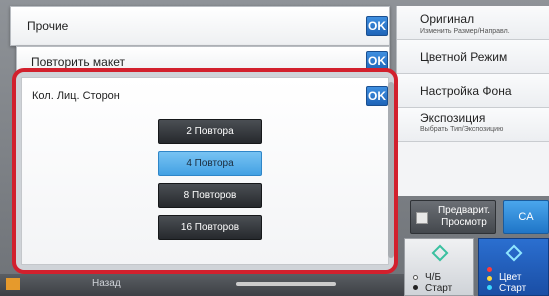 This screenshot has width=549, height=296. Describe the element at coordinates (13, 284) in the screenshot. I see `home-icon` at that location.